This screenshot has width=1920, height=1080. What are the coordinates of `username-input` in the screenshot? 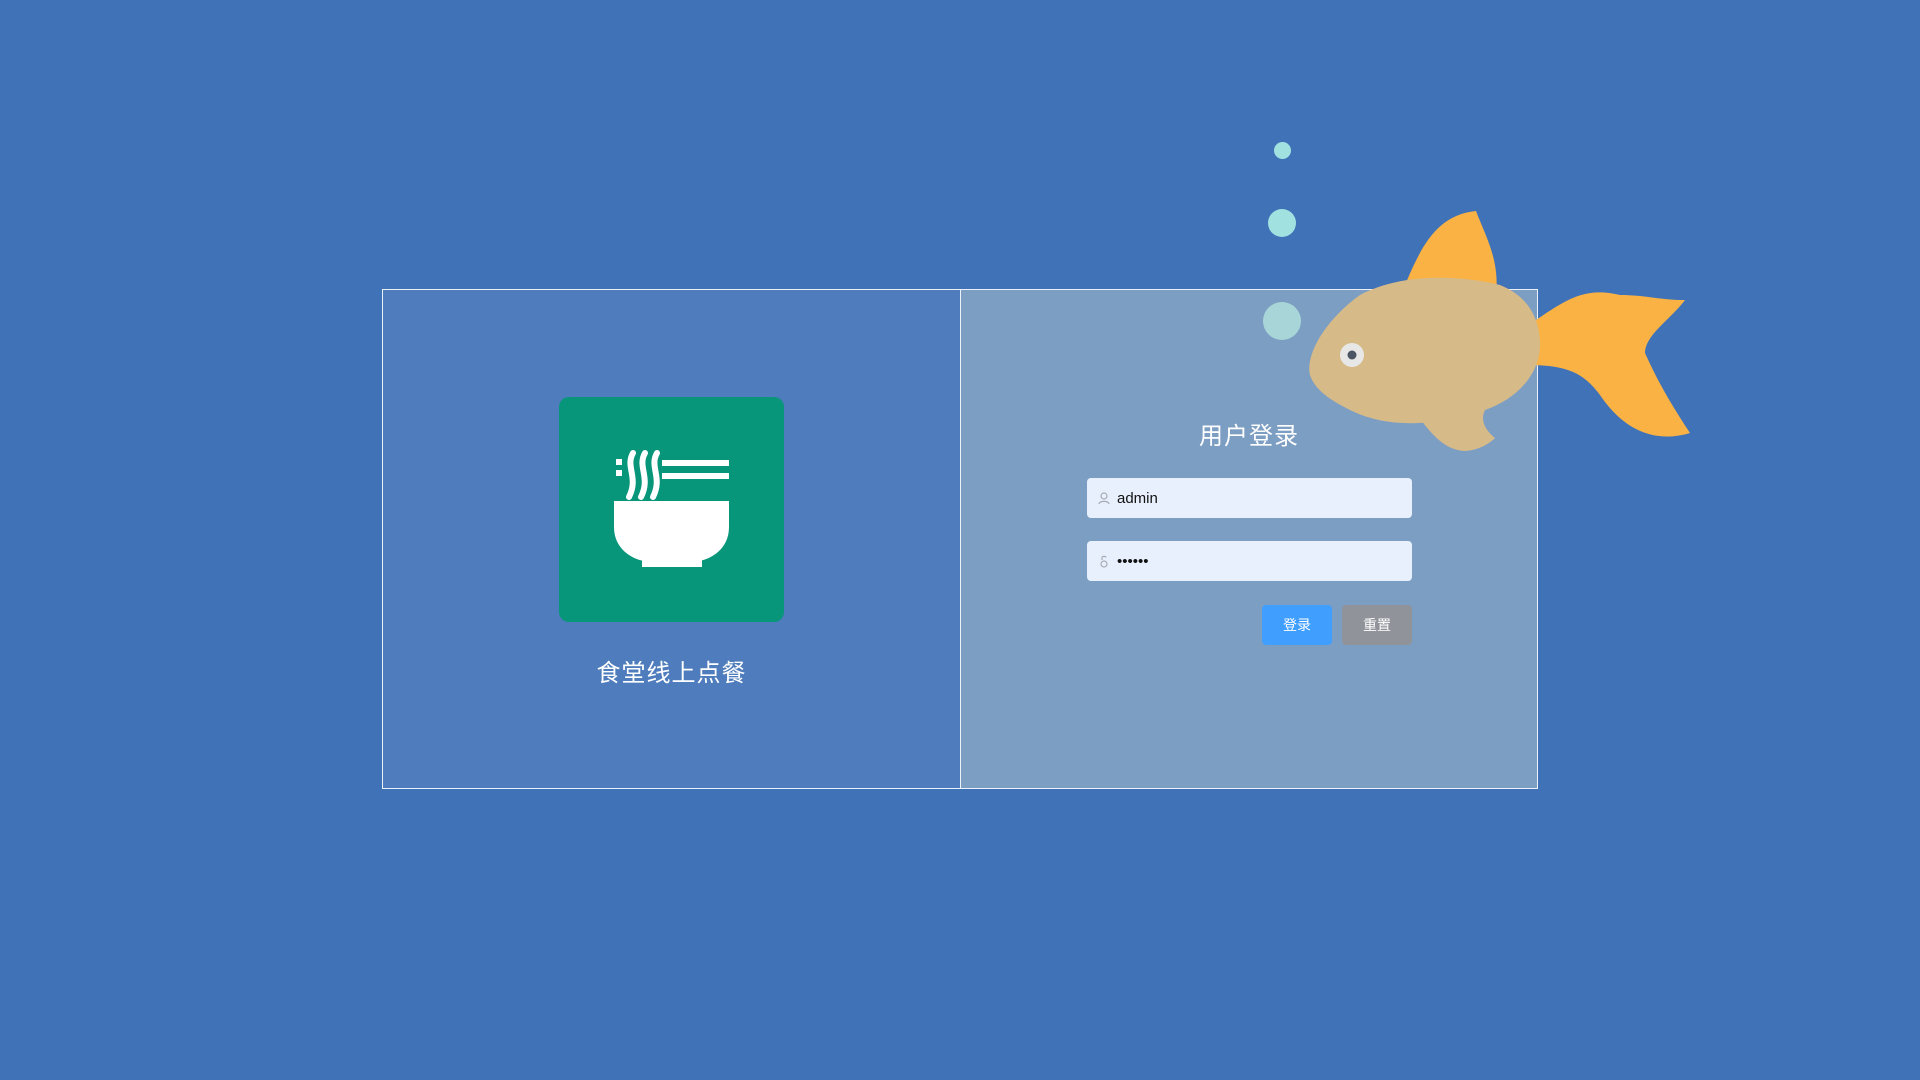 It's located at (1257, 498).